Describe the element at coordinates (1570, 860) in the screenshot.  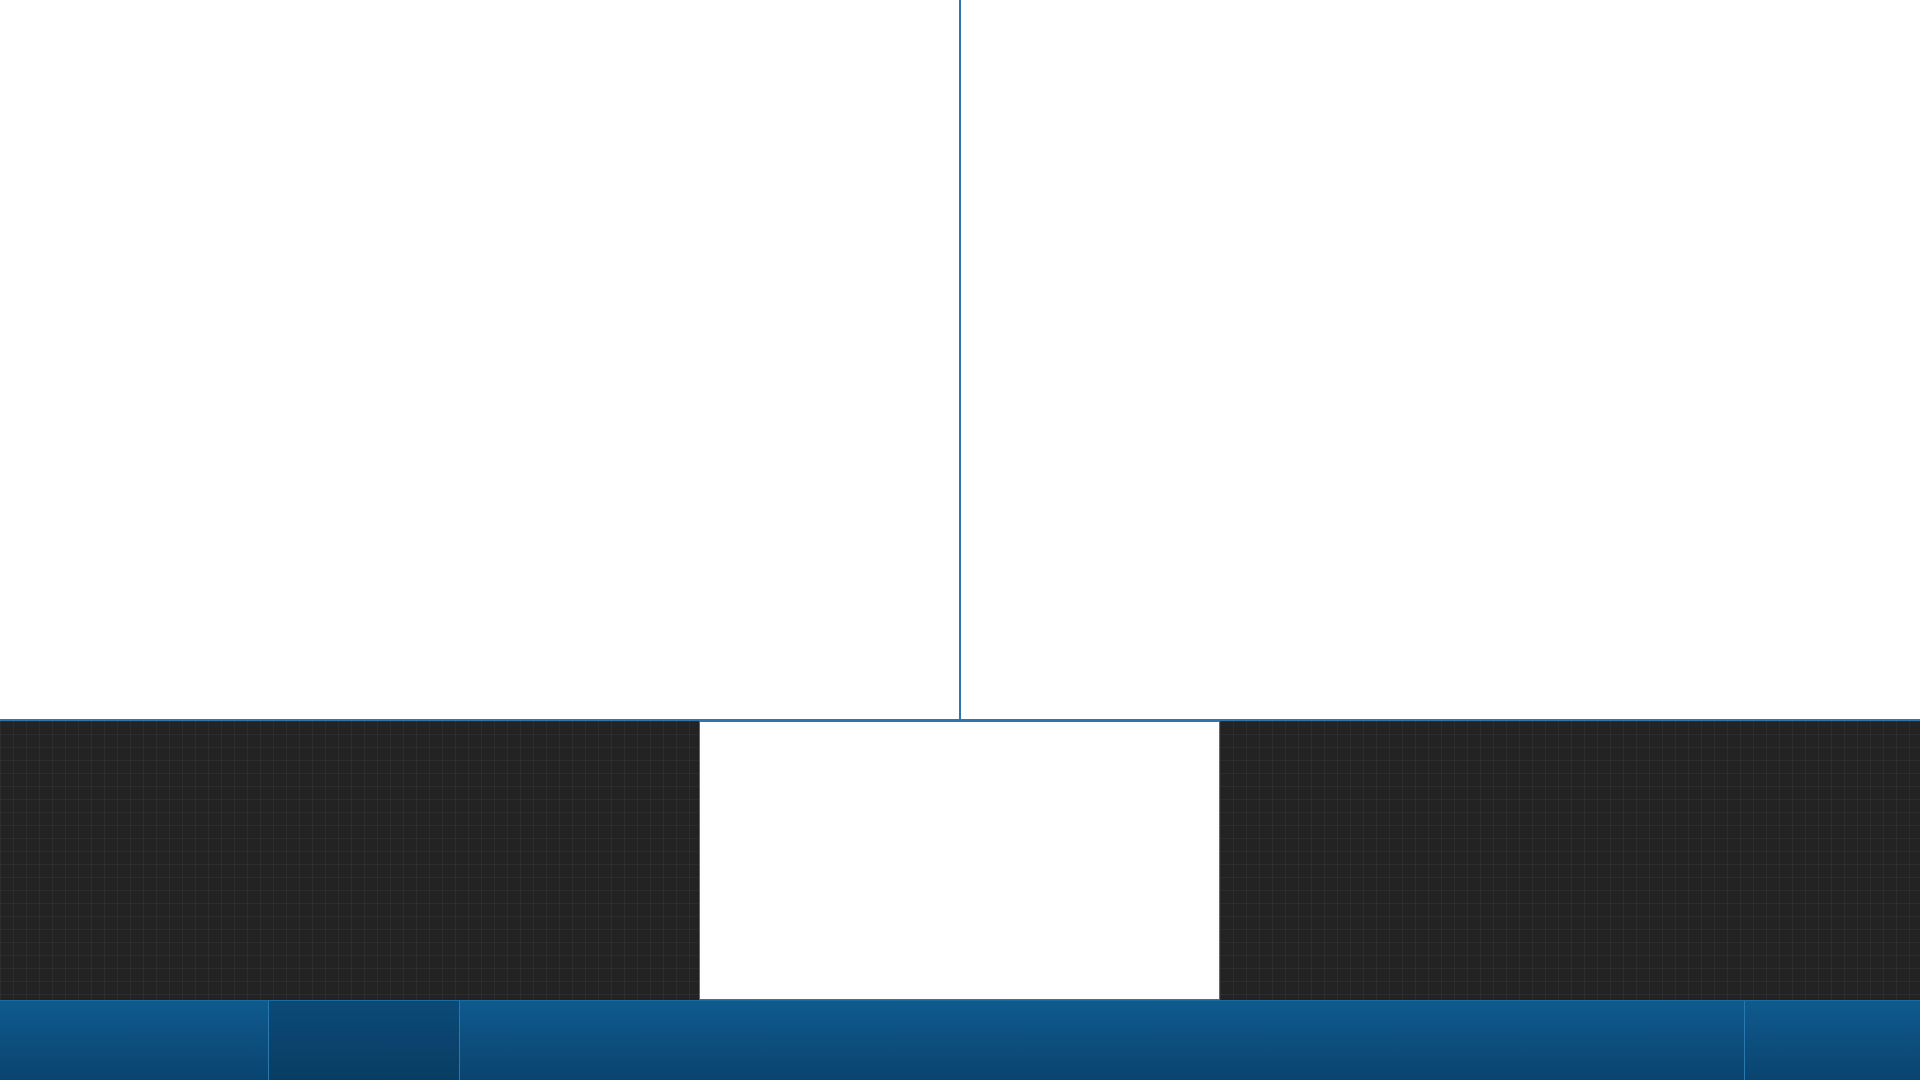
I see `right-dark-panel` at that location.